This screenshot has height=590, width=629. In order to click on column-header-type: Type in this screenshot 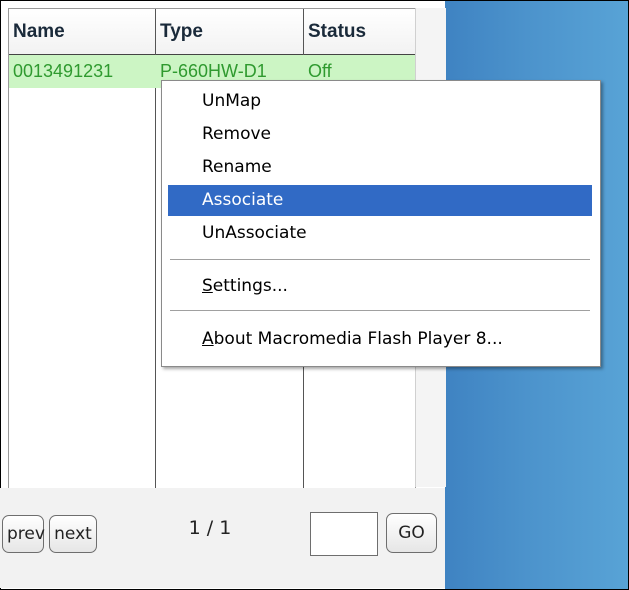, I will do `click(229, 31)`.